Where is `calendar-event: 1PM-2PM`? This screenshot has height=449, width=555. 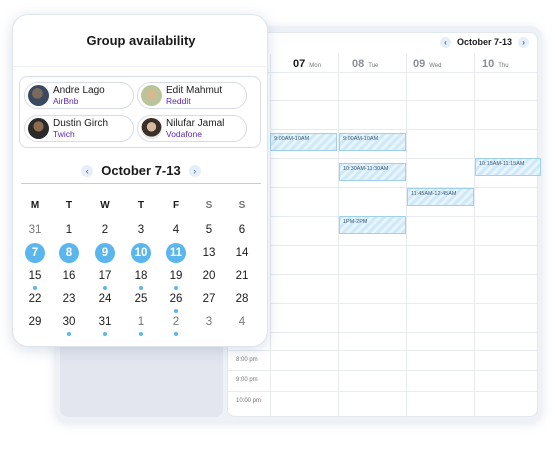 calendar-event: 1PM-2PM is located at coordinates (372, 225).